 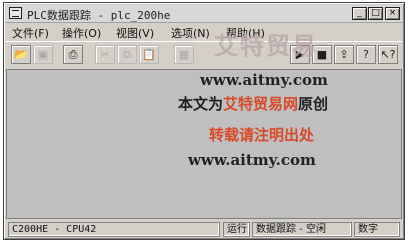 I want to click on help-icon: ?, so click(x=366, y=54).